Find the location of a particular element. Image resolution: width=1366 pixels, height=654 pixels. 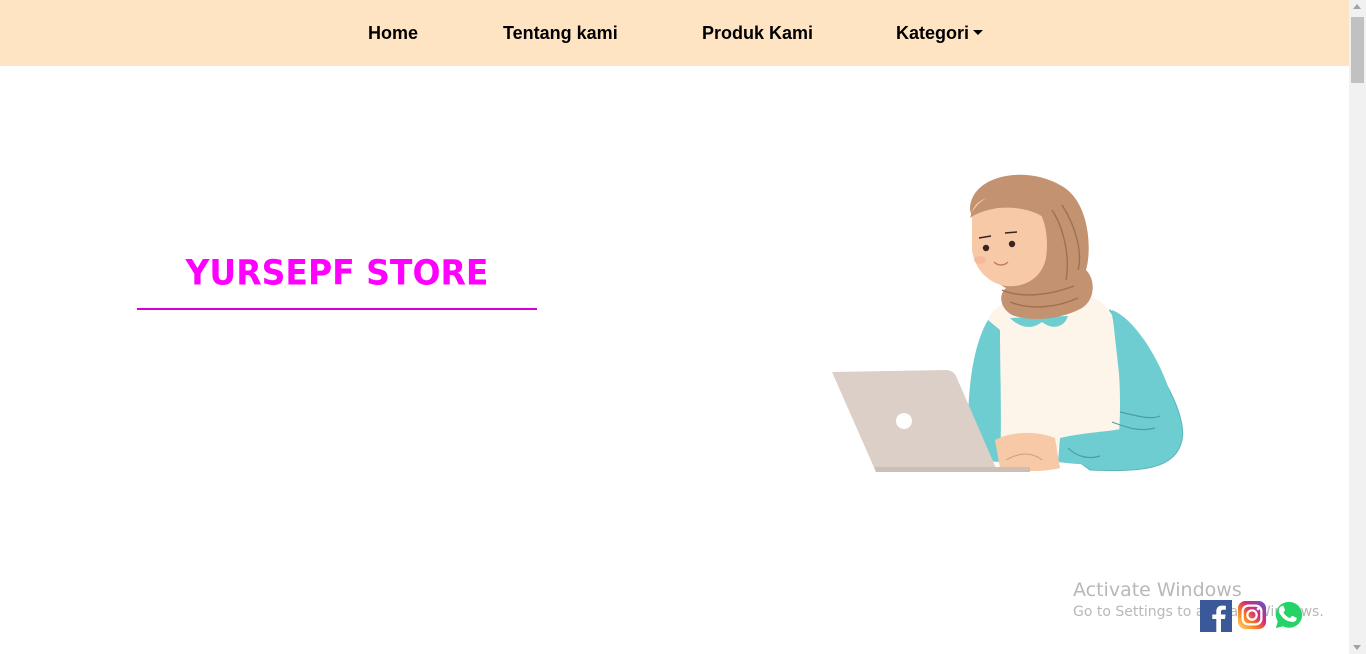

whatsapp-icon is located at coordinates (1290, 616).